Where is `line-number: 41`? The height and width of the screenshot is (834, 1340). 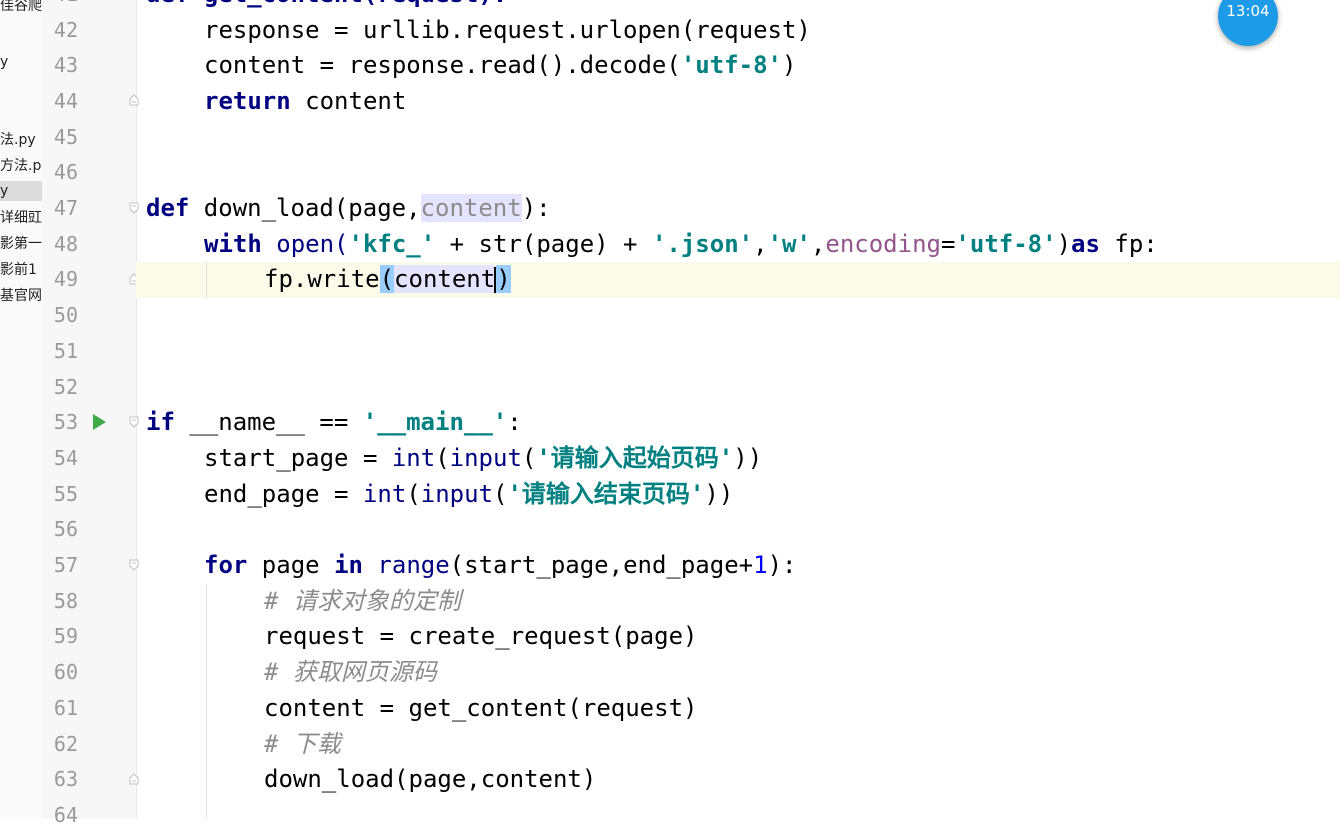 line-number: 41 is located at coordinates (60, 6).